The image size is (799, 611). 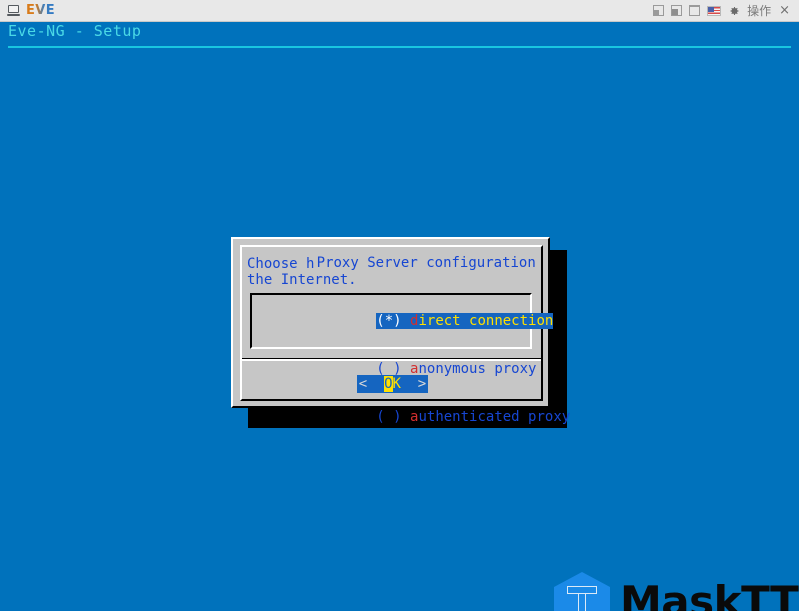 I want to click on title-bar-left-group: EVE, so click(x=27, y=10).